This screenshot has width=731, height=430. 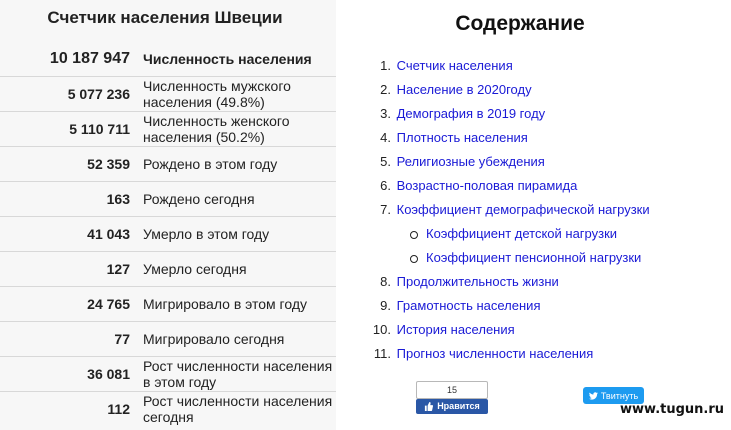 What do you see at coordinates (199, 199) in the screenshot?
I see `counter-label: Рождено сегодня` at bounding box center [199, 199].